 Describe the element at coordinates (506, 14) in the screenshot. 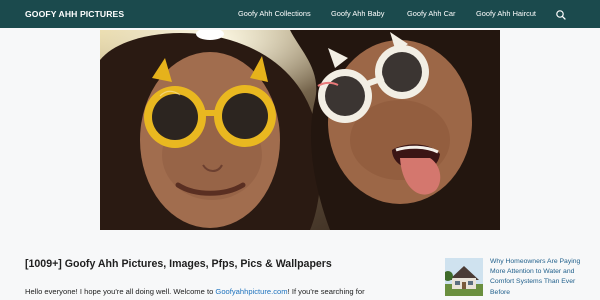

I see `nav-item-haircut: Goofy Ahh Haircut` at that location.